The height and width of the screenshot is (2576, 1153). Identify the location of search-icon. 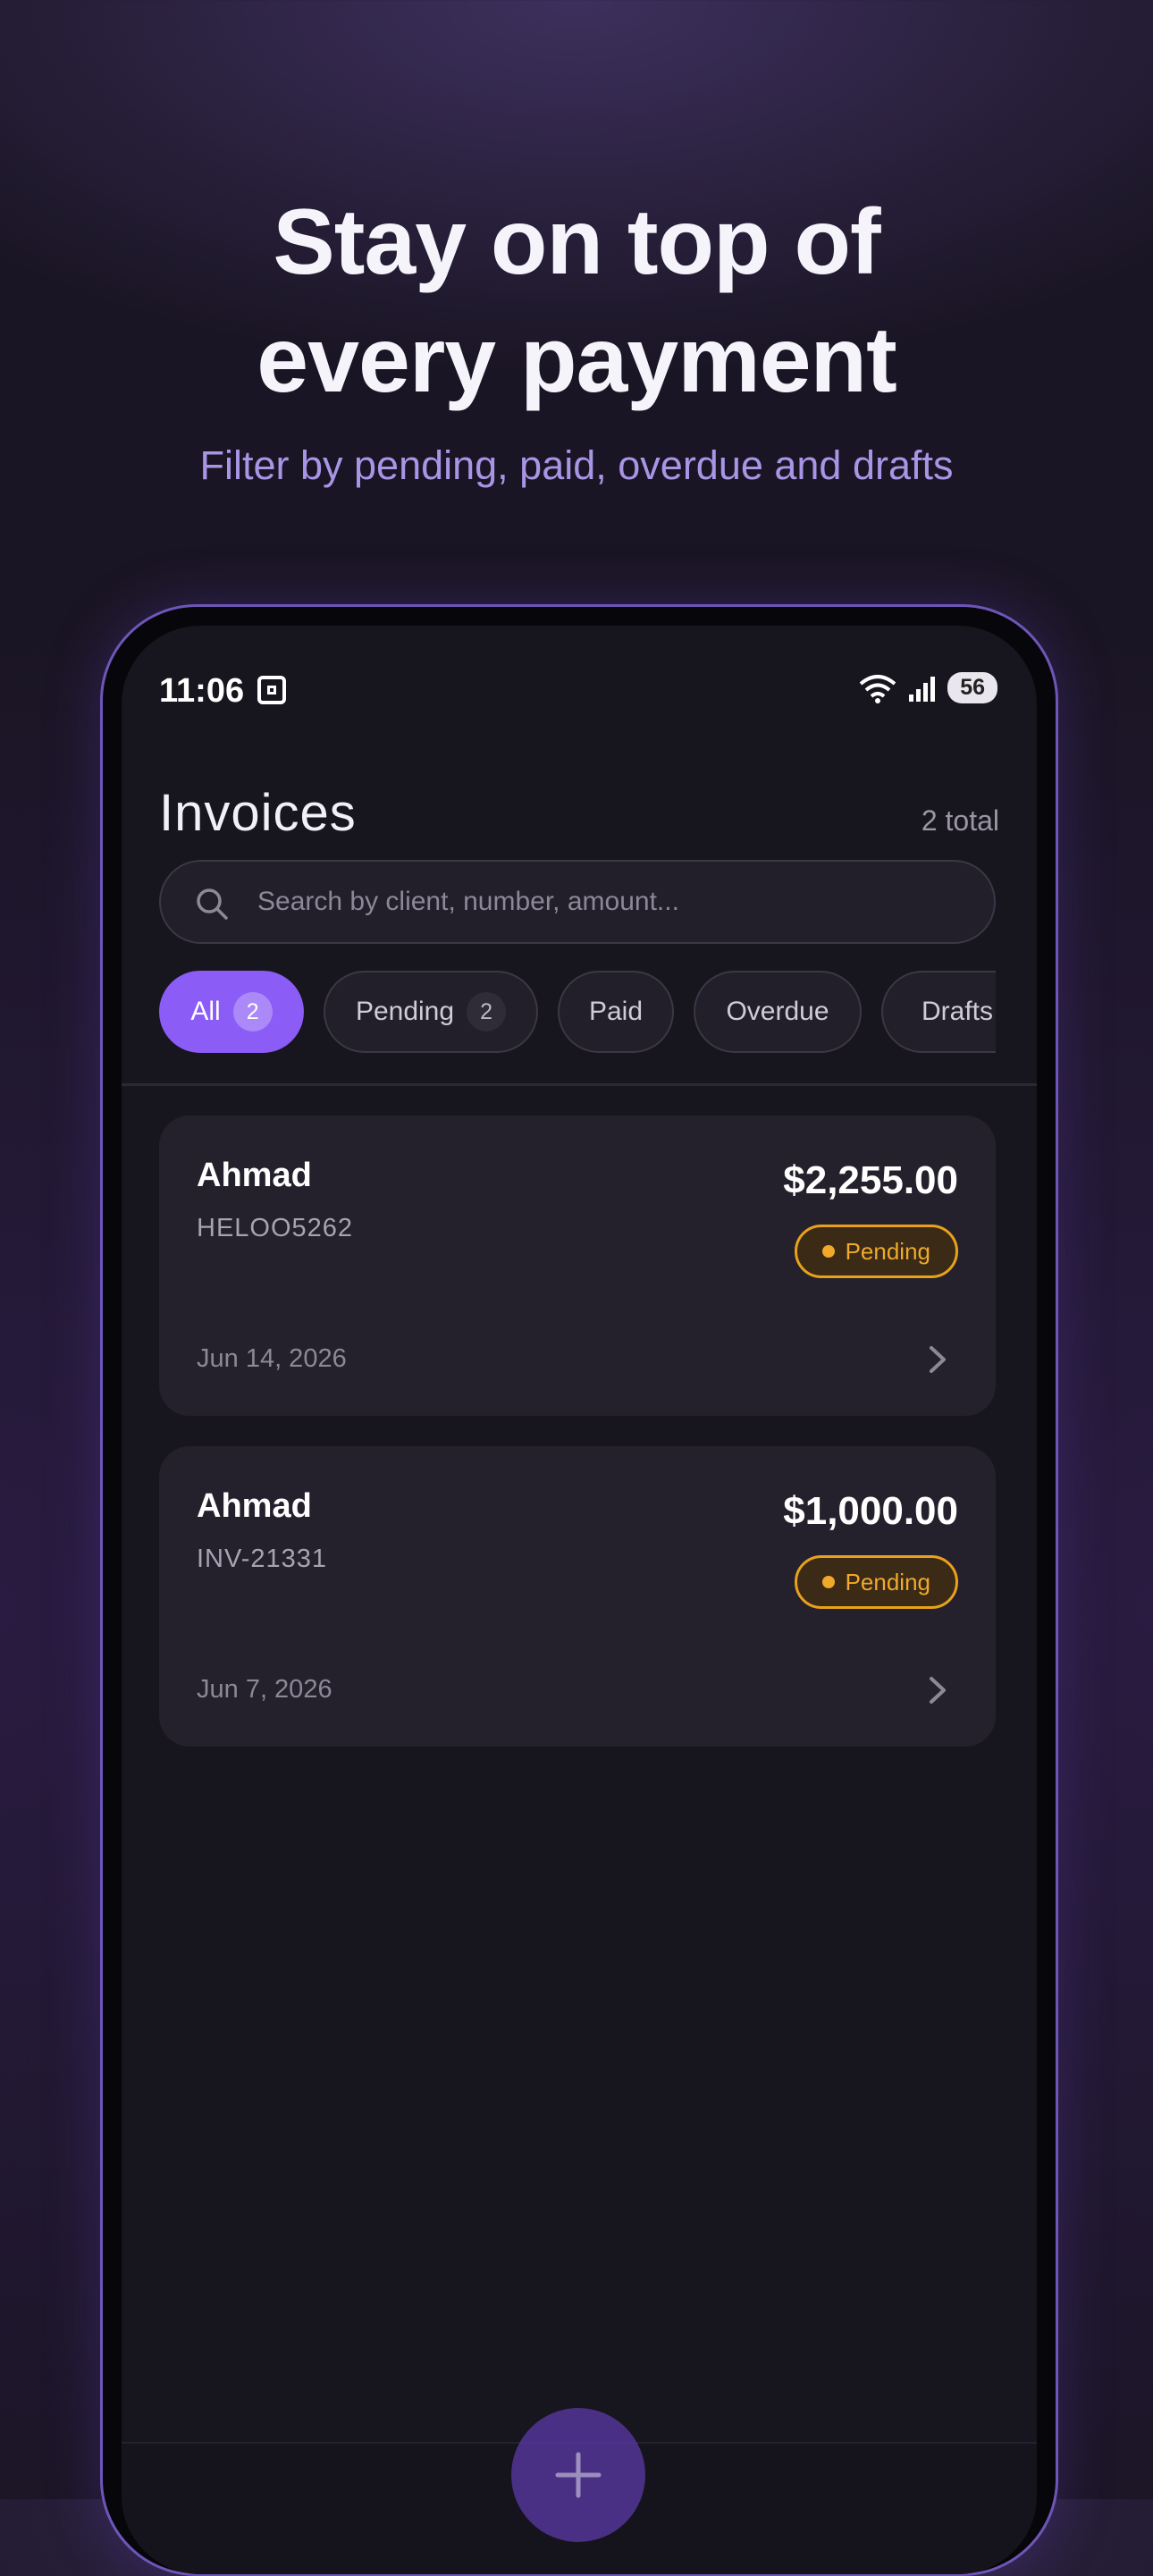
(213, 904).